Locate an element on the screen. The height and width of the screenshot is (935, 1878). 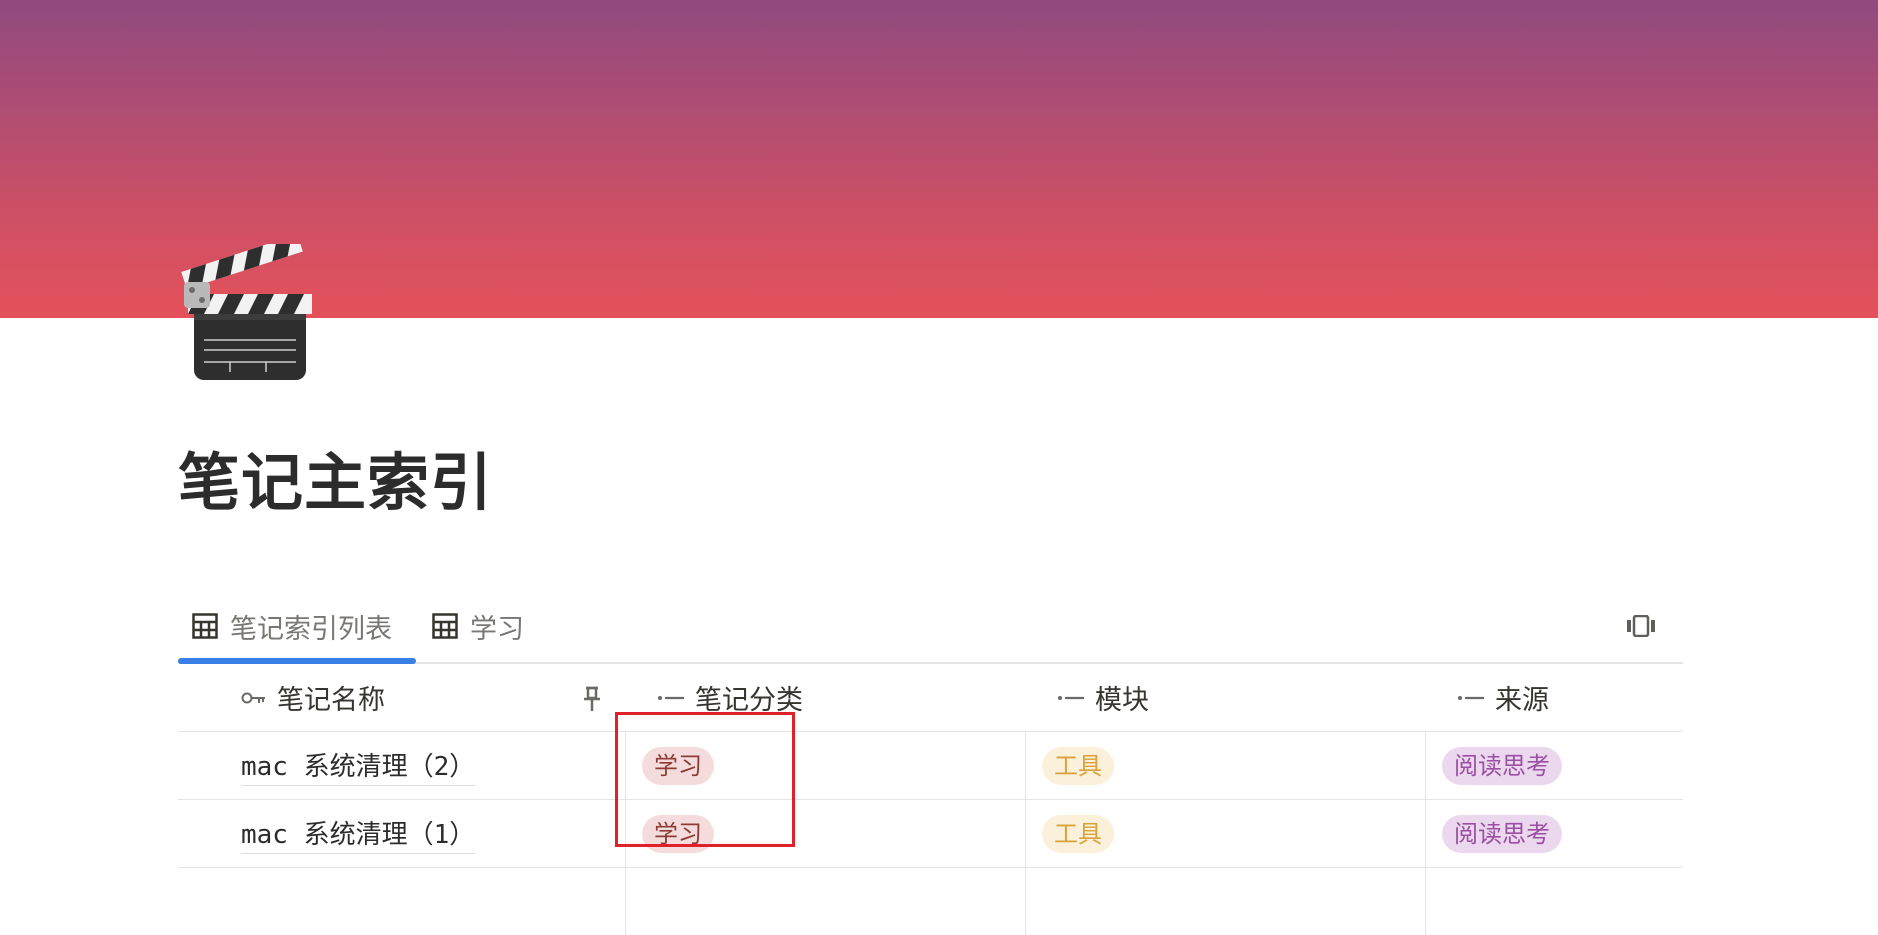
key-icon is located at coordinates (254, 698).